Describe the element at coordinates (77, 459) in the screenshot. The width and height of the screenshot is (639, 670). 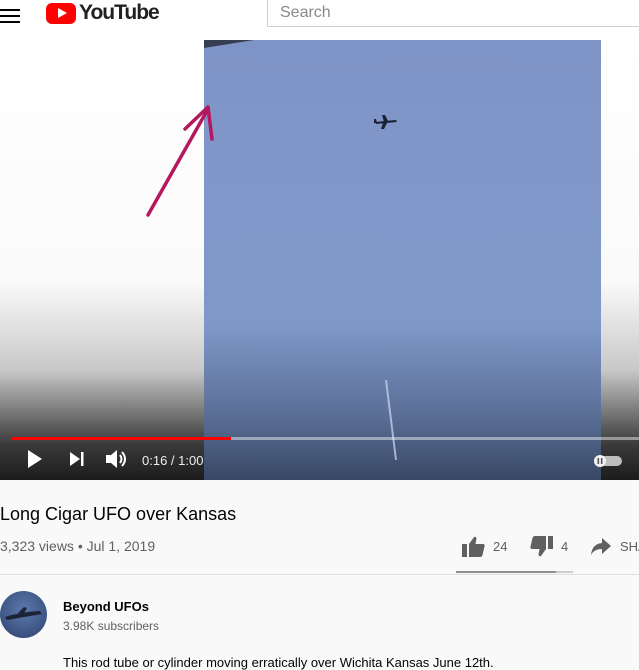
I see `next-icon` at that location.